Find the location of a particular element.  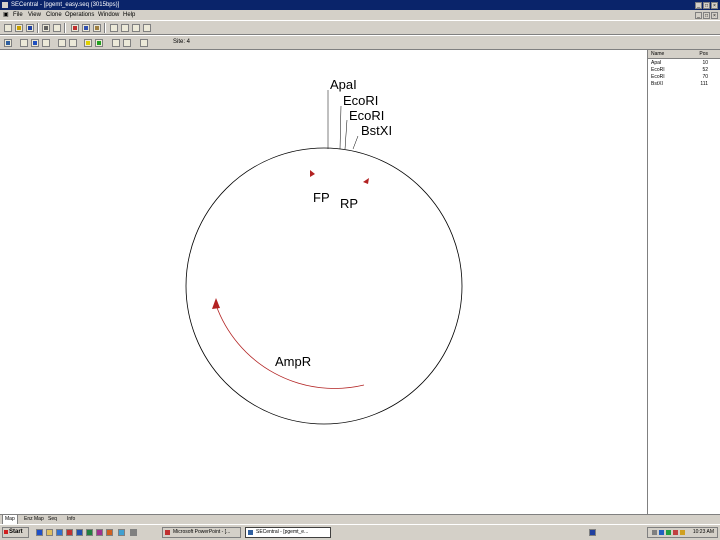

tab-info: Info is located at coordinates (71, 519).